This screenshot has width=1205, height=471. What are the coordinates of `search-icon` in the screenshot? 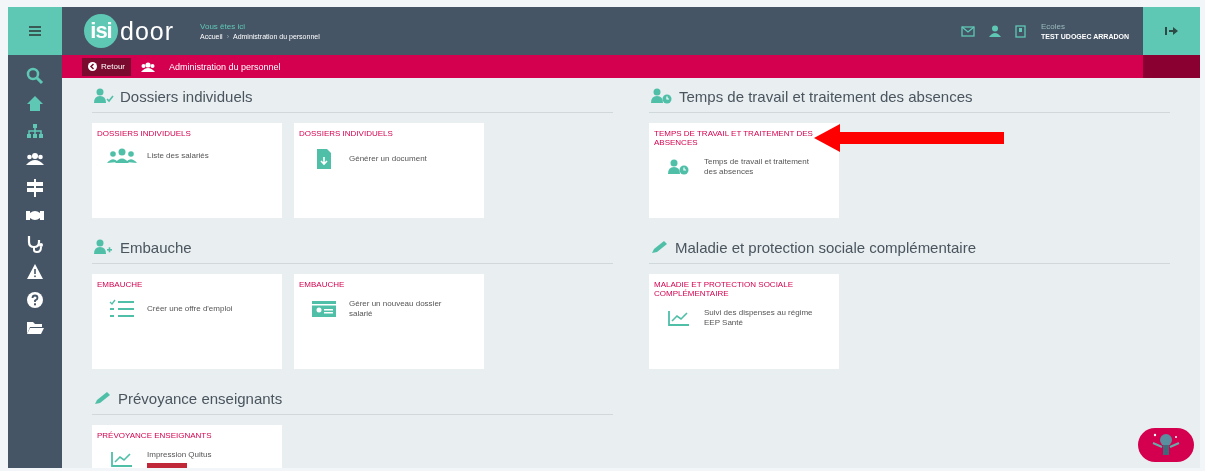 It's located at (35, 76).